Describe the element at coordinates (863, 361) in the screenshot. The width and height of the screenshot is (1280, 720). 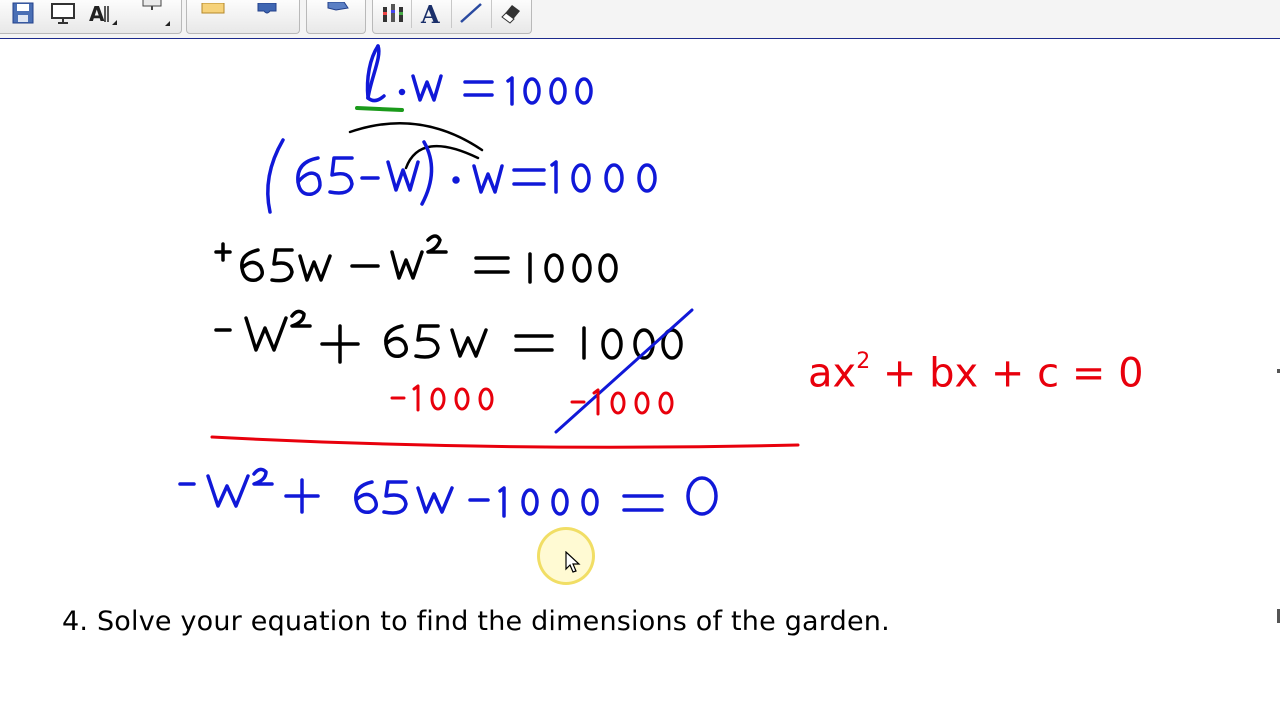
I see `standard-form-exponent: 2` at that location.